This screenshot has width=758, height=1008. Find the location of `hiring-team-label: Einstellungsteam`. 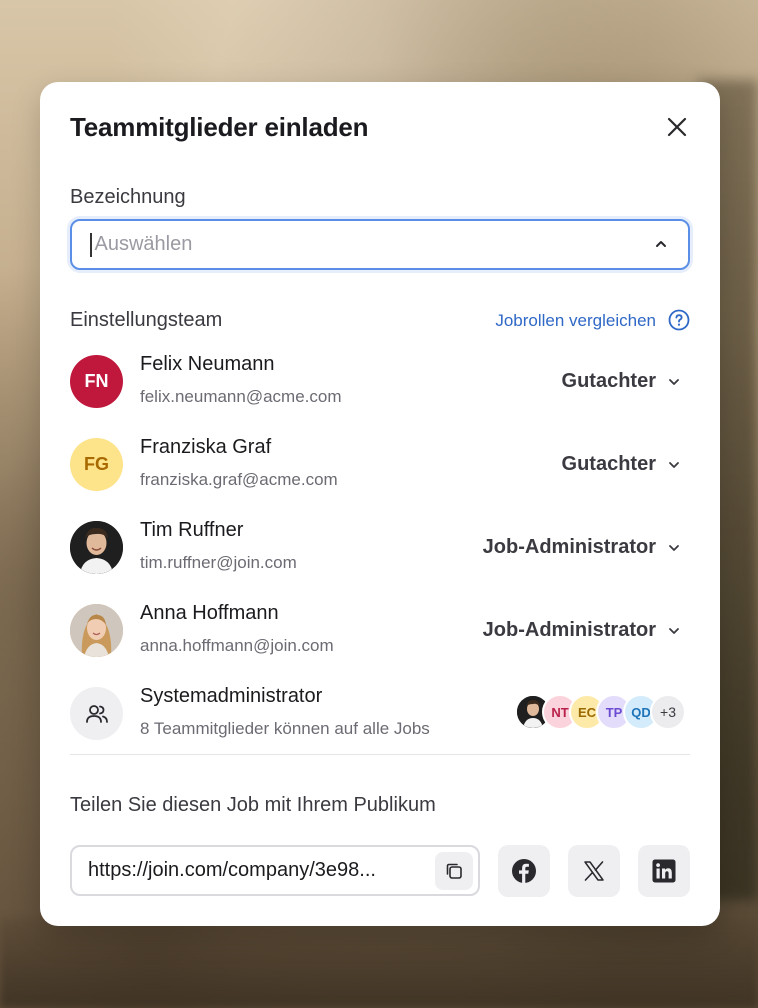

hiring-team-label: Einstellungsteam is located at coordinates (146, 320).